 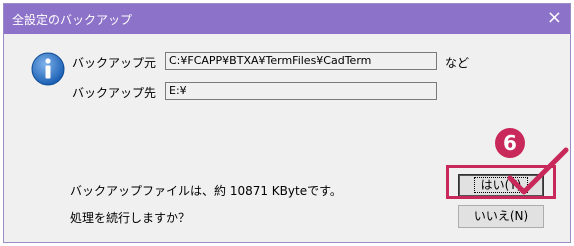 What do you see at coordinates (457, 63) in the screenshot?
I see `source-suffix: など` at bounding box center [457, 63].